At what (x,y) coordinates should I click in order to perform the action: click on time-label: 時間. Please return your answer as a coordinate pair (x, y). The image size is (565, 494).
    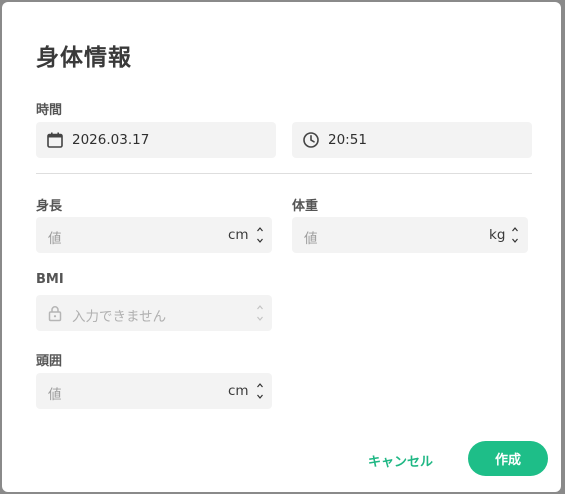
    Looking at the image, I should click on (49, 110).